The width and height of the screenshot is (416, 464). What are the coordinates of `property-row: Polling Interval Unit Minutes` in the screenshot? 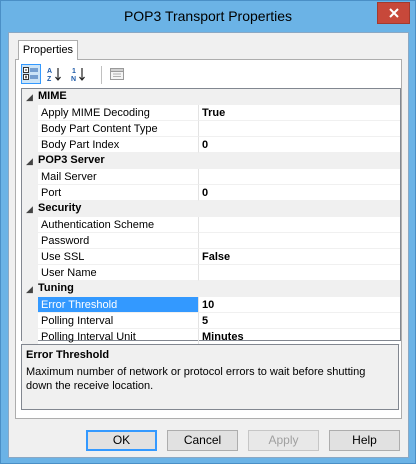 It's located at (211, 337).